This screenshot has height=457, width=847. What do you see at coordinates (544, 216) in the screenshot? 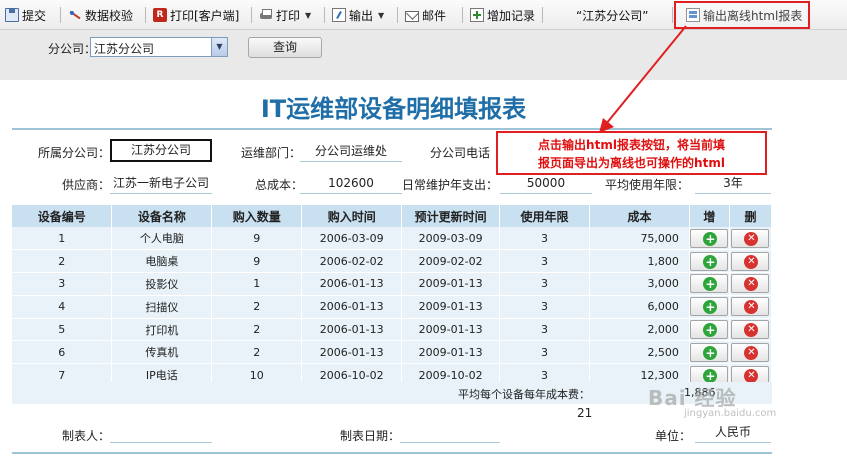
I see `column-header: 使用年限` at bounding box center [544, 216].